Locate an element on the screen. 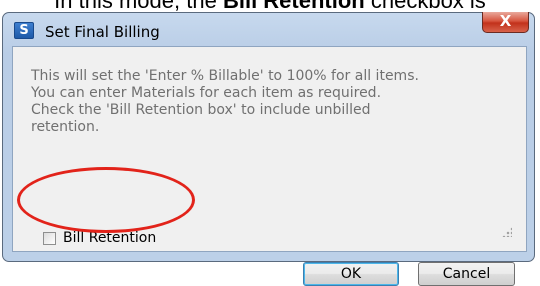 The image size is (540, 286). app-icon: S is located at coordinates (24, 30).